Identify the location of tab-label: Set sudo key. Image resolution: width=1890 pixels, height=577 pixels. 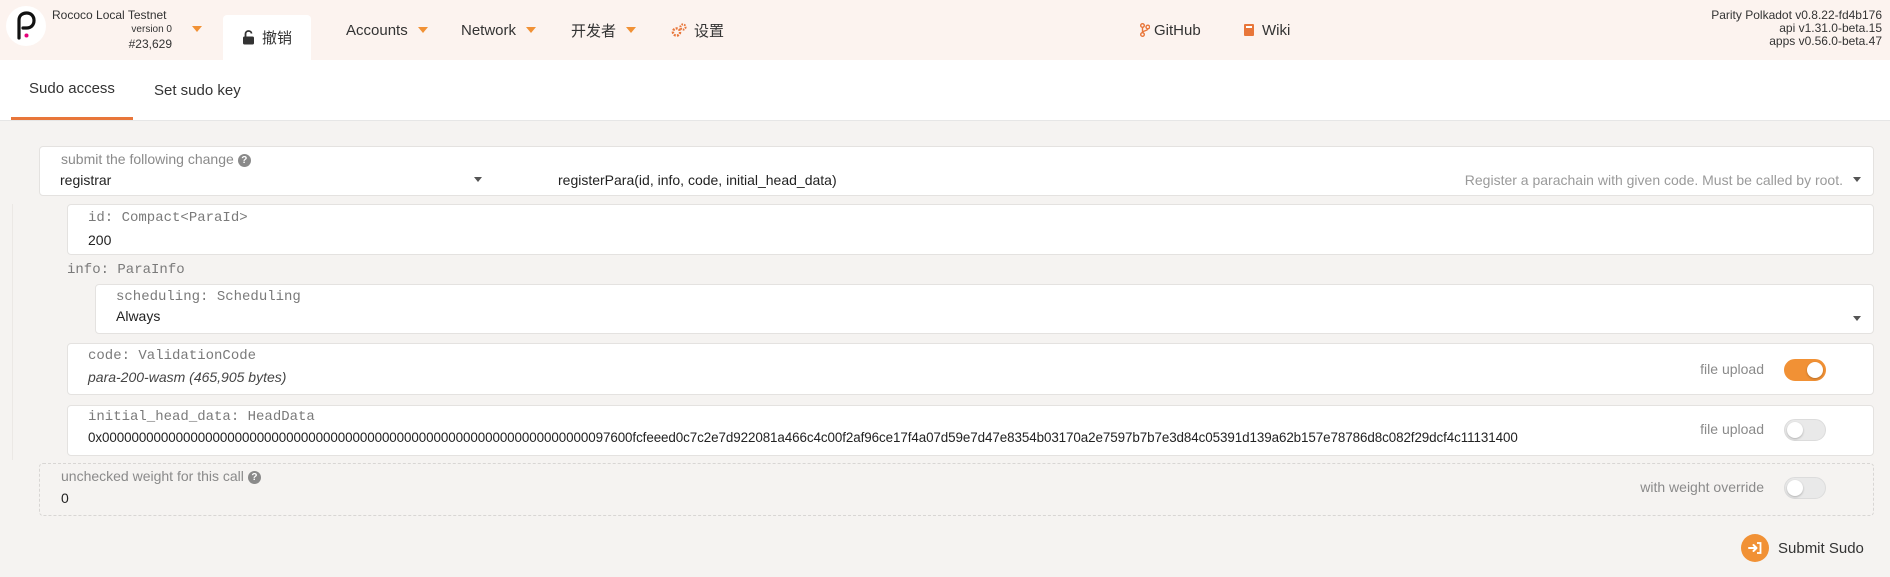
(197, 90).